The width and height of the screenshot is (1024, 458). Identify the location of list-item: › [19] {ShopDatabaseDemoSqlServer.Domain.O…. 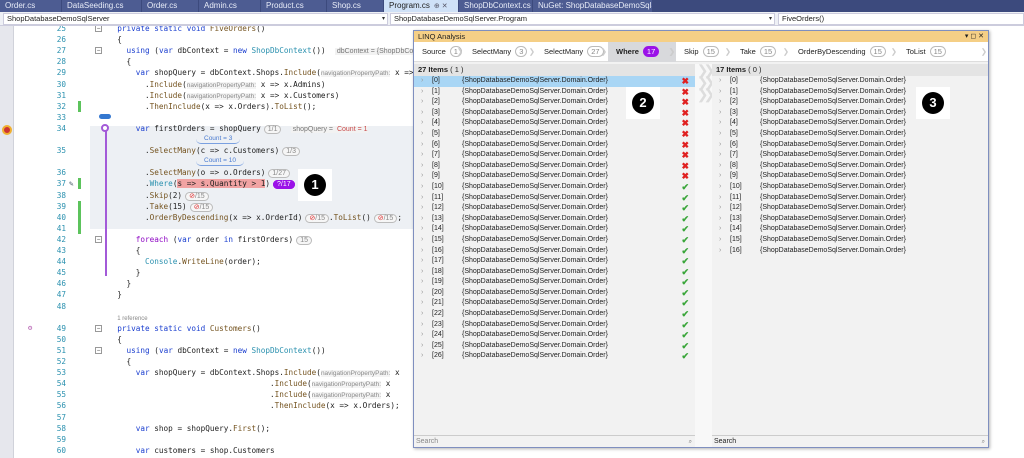
(554, 282).